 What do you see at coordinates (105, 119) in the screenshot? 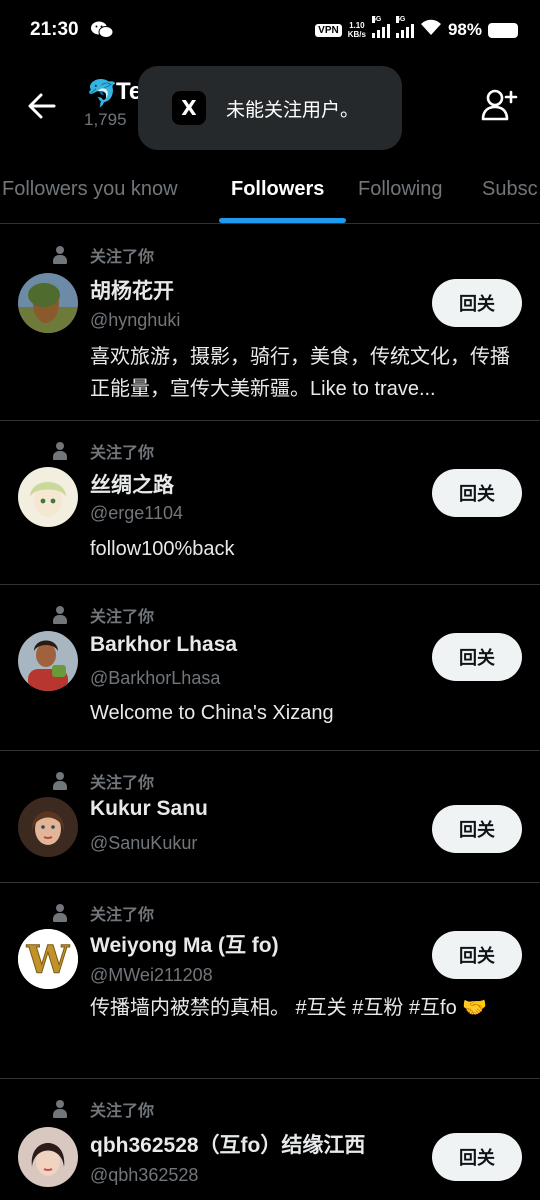
I see `profile-post-count: 1,795` at bounding box center [105, 119].